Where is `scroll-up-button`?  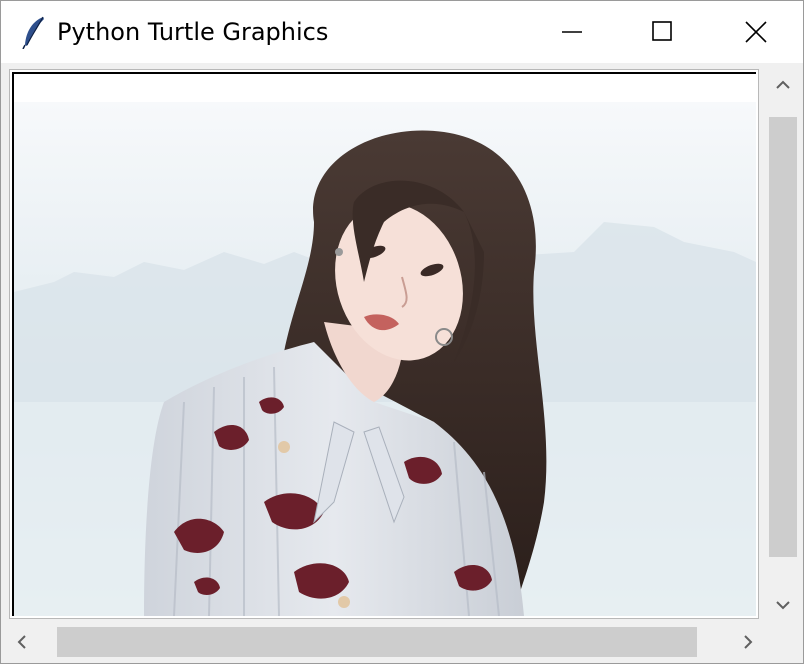
scroll-up-button is located at coordinates (783, 84).